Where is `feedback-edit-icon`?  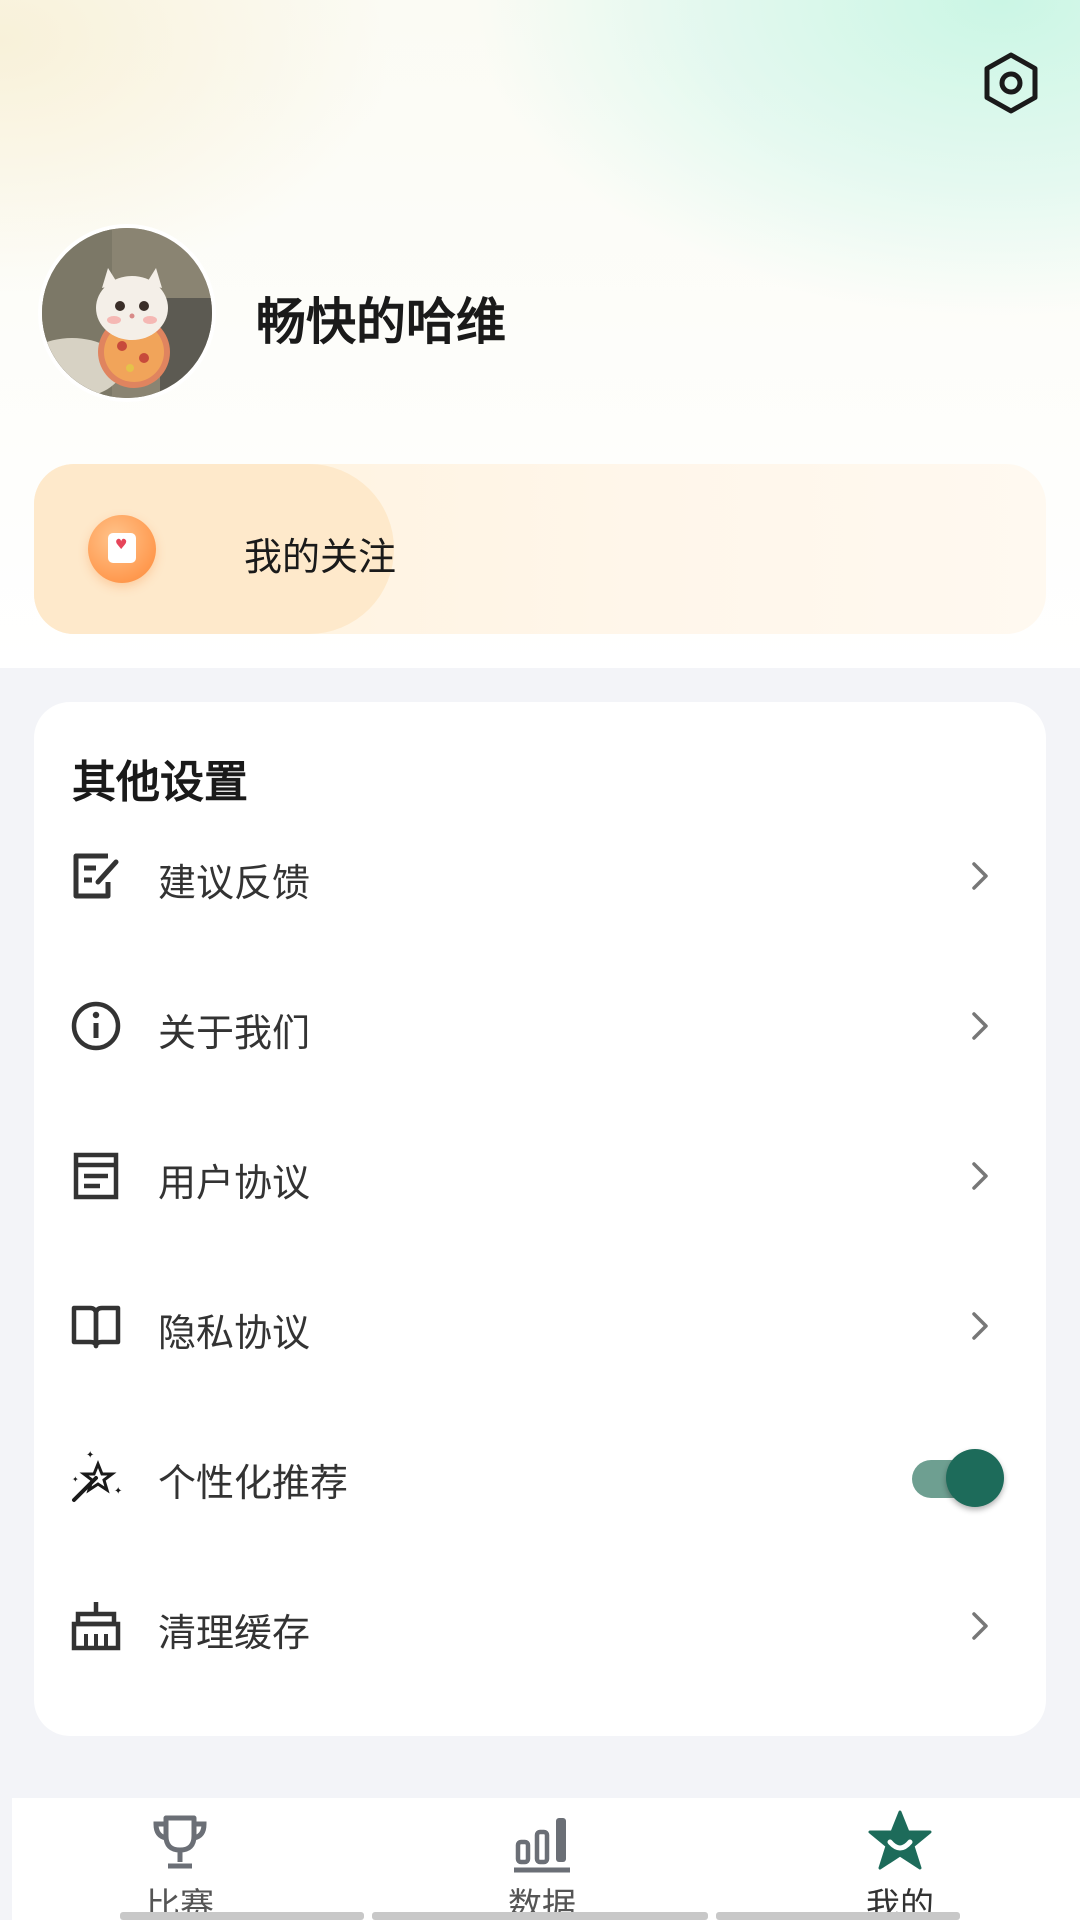 feedback-edit-icon is located at coordinates (96, 876).